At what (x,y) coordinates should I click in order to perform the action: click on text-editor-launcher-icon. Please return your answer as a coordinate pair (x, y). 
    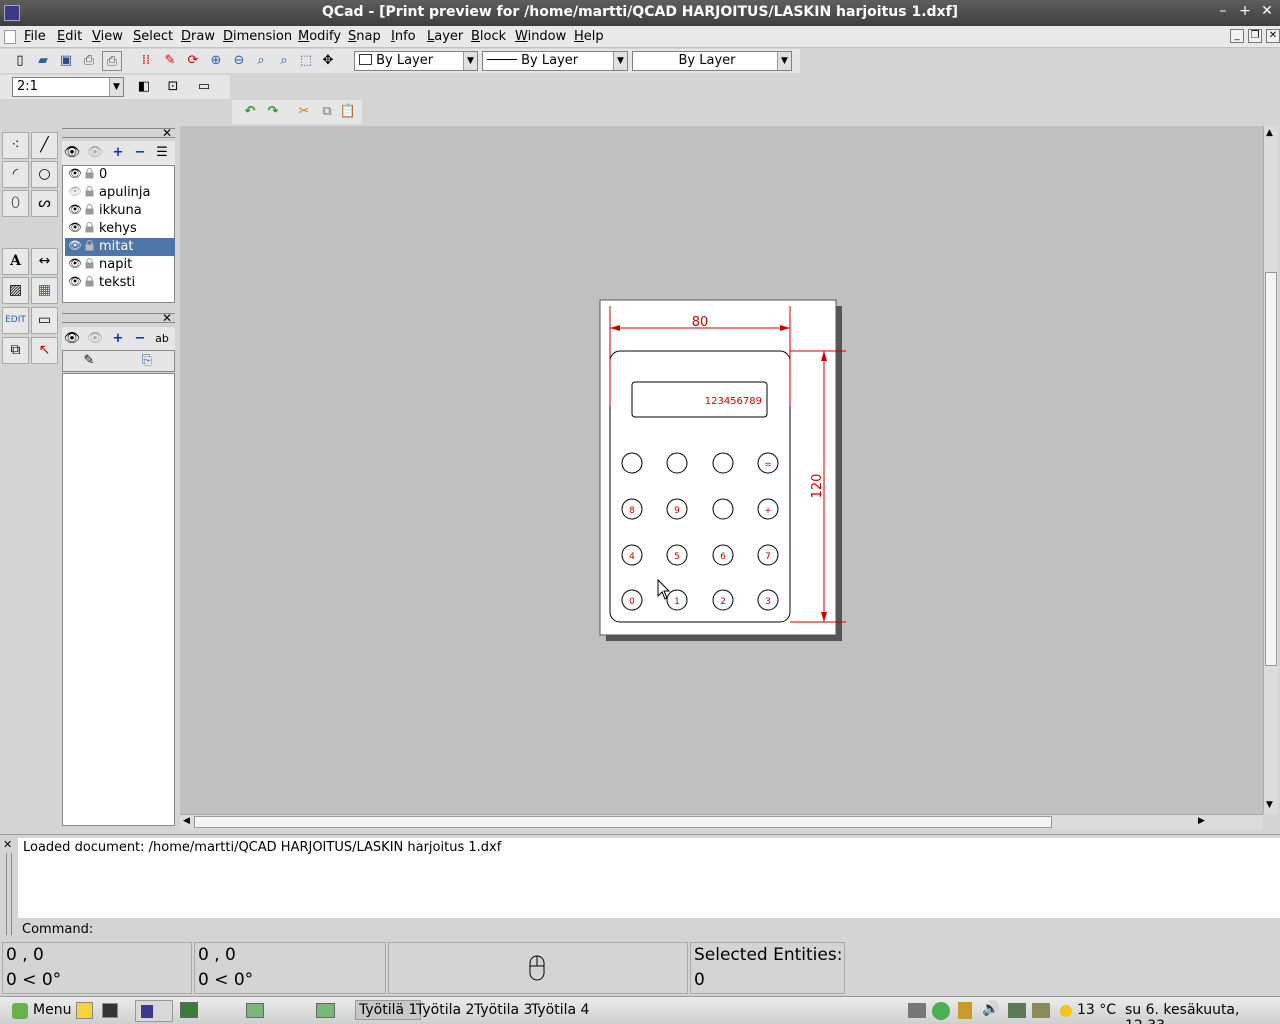
    Looking at the image, I should click on (84, 1010).